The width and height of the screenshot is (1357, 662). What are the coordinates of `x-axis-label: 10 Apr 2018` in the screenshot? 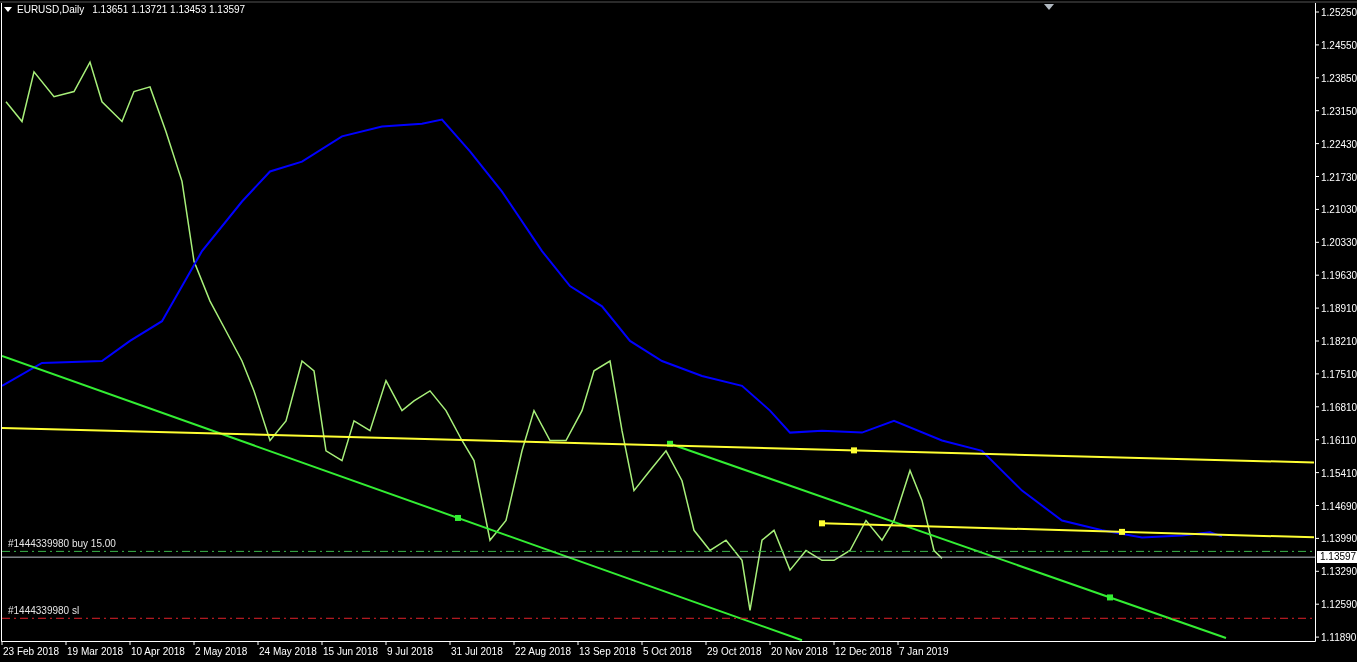 It's located at (158, 651).